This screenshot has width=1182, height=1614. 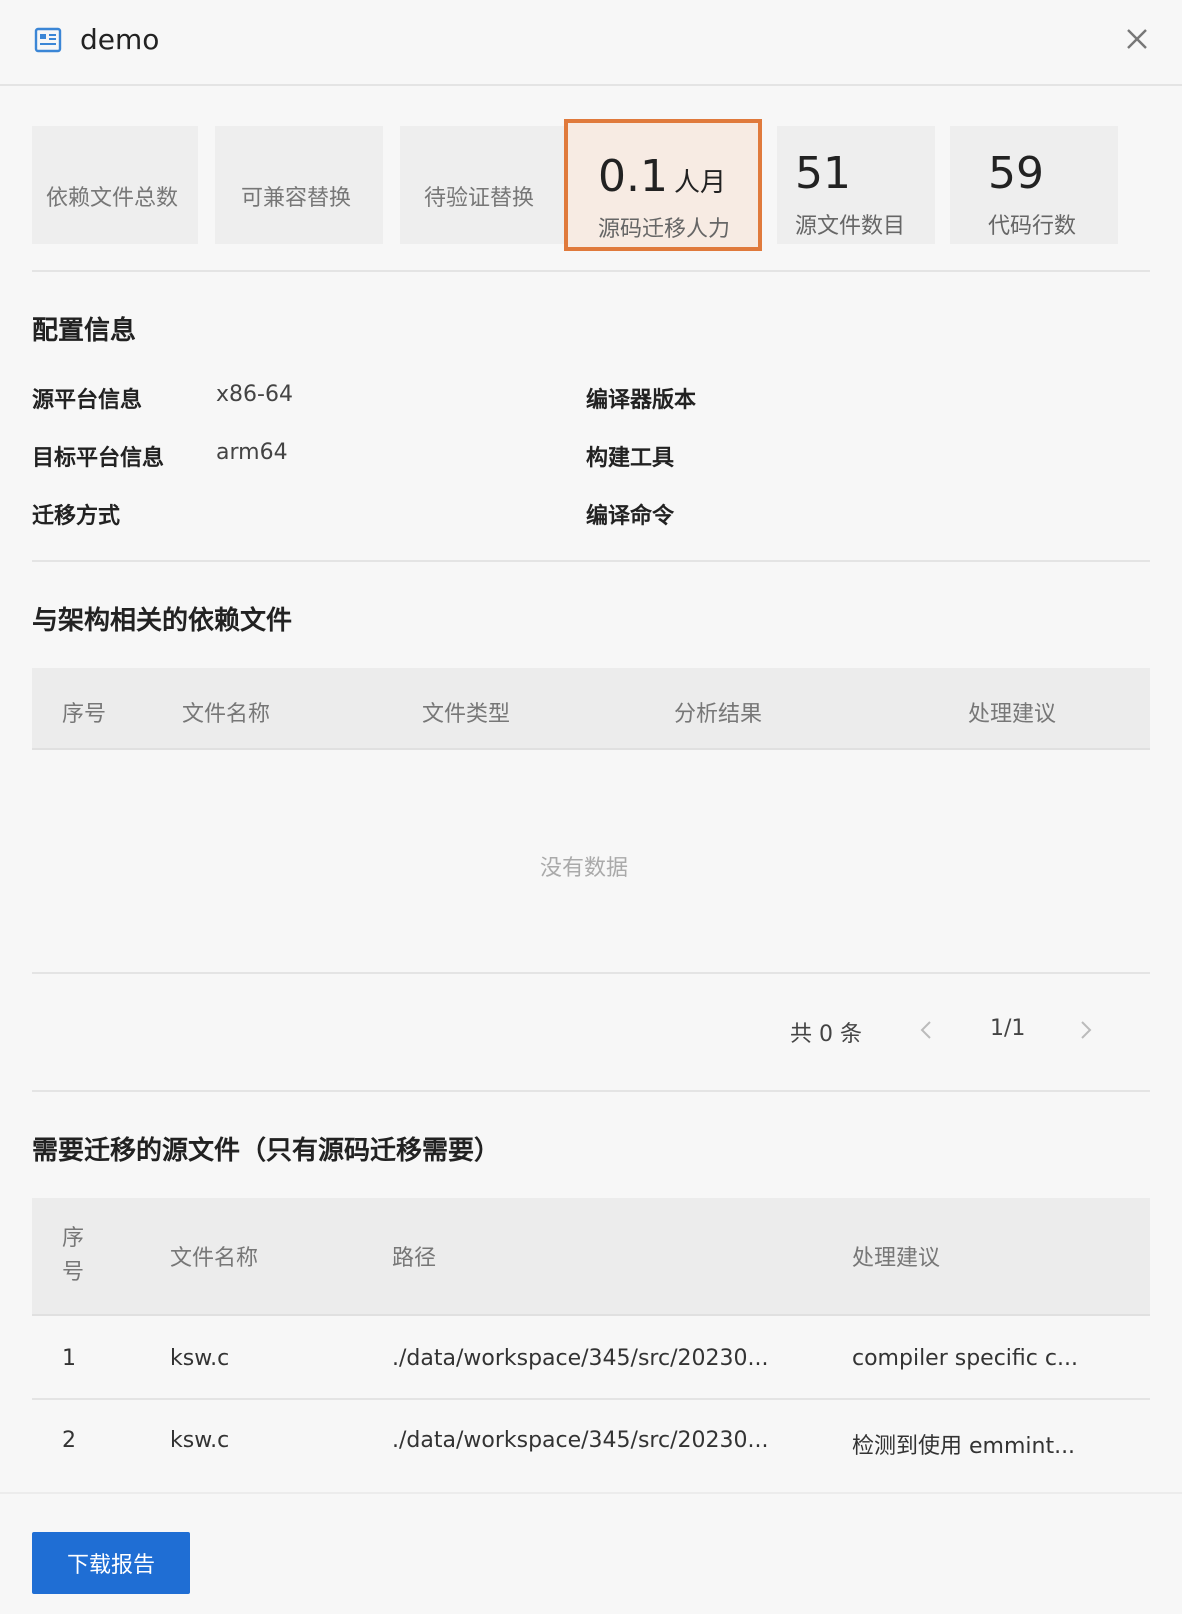 What do you see at coordinates (718, 714) in the screenshot?
I see `col-analysis-result: 分析结果` at bounding box center [718, 714].